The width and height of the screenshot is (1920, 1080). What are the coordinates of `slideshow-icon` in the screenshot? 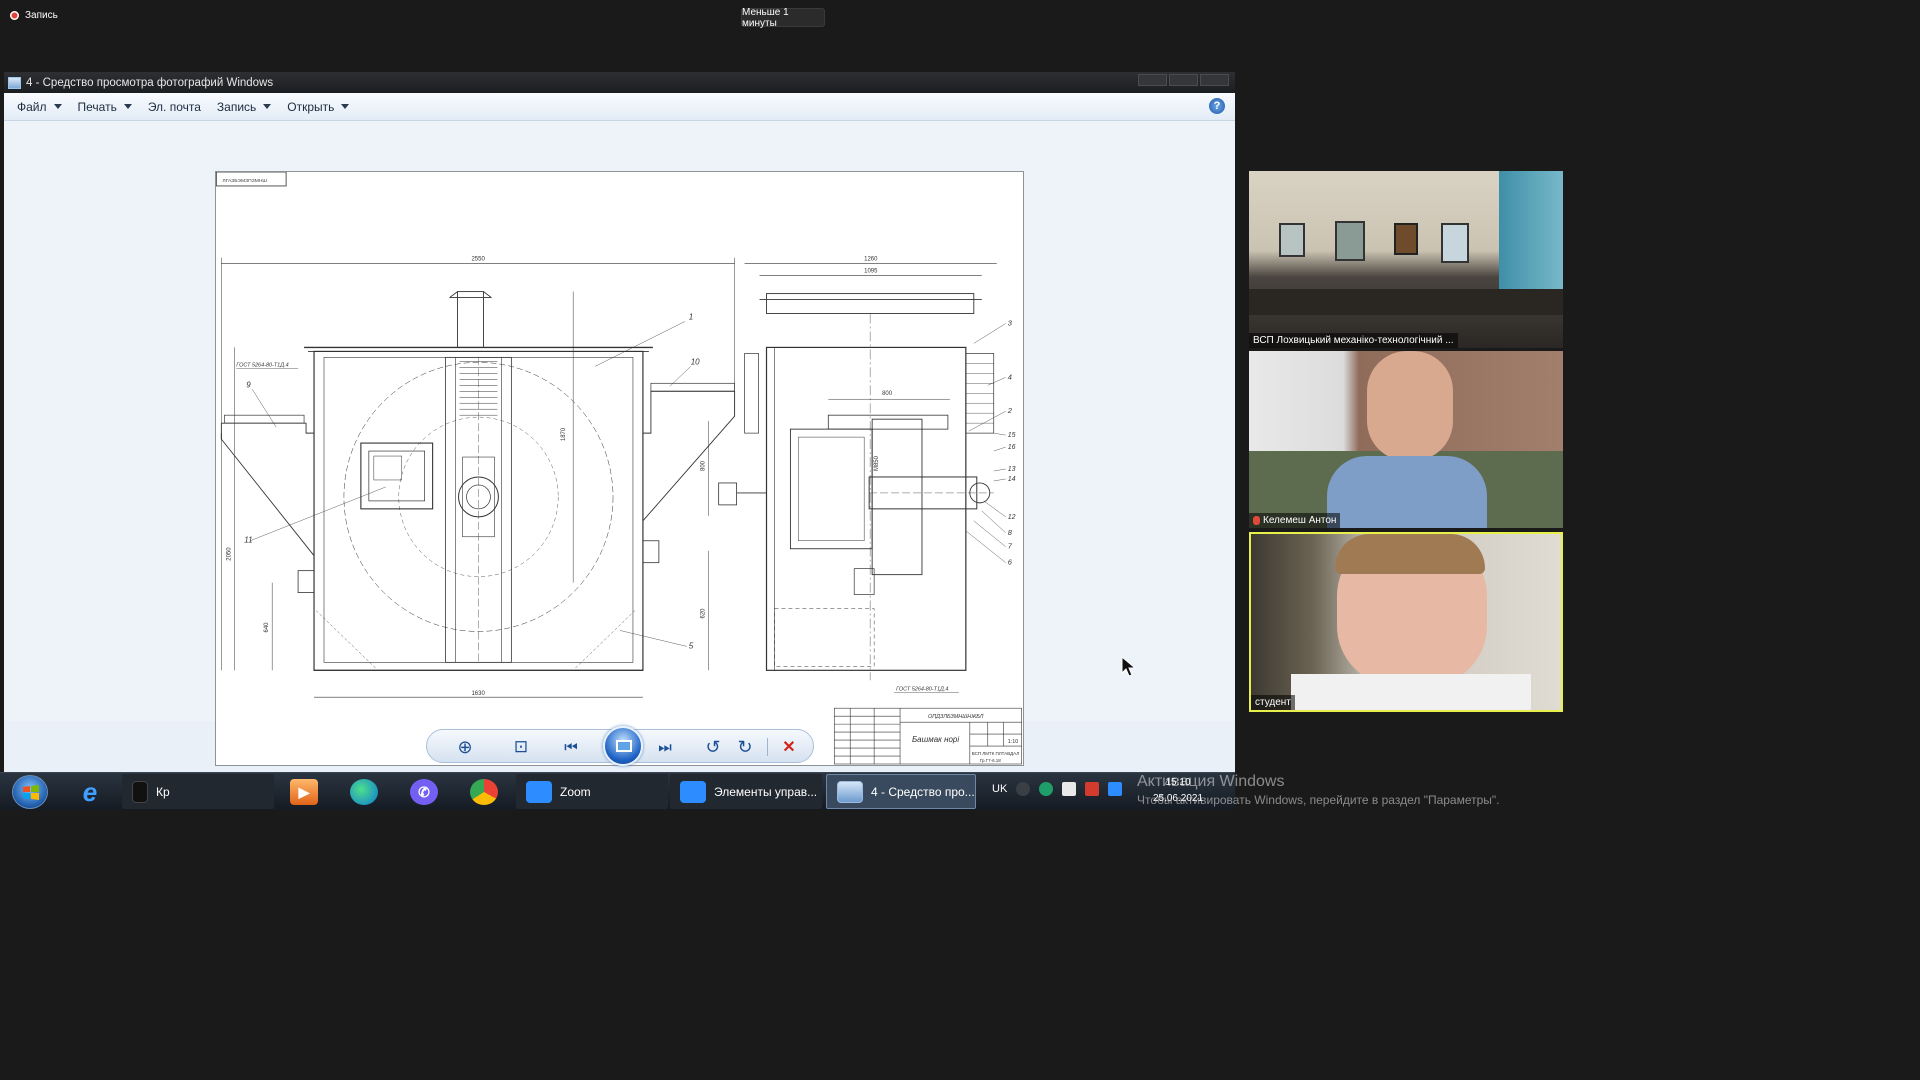 It's located at (624, 746).